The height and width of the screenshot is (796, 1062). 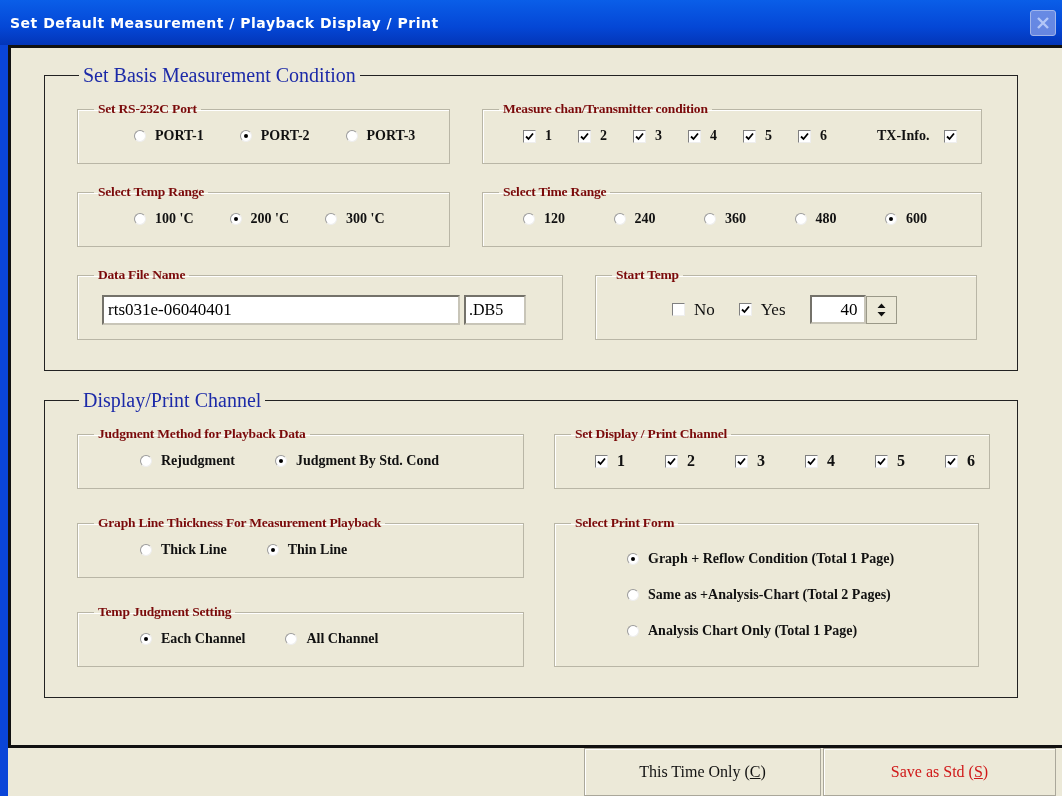 What do you see at coordinates (625, 523) in the screenshot?
I see `group-title: Select Print Form` at bounding box center [625, 523].